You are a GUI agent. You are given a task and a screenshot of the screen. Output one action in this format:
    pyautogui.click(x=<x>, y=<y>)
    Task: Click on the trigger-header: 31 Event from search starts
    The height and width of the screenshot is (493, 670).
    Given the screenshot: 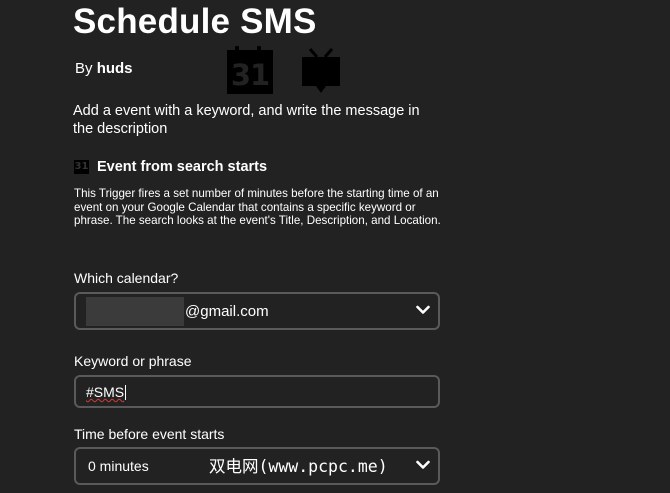 What is the action you would take?
    pyautogui.click(x=170, y=167)
    